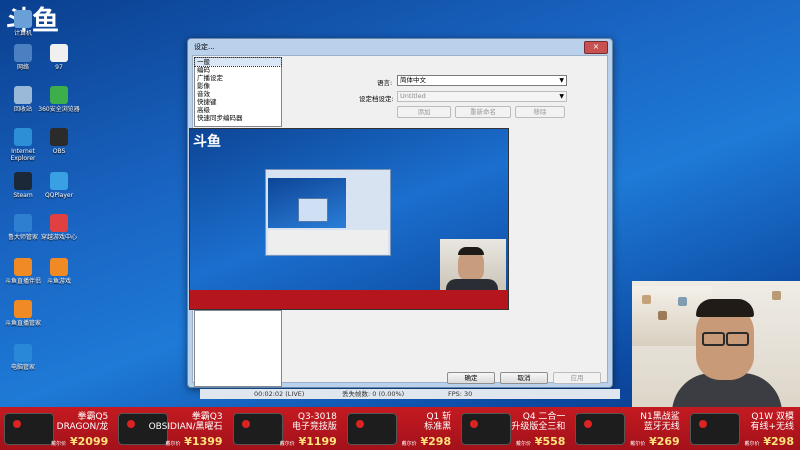 The image size is (800, 450). Describe the element at coordinates (238, 118) in the screenshot. I see `category-item: 快速同步编码器` at that location.